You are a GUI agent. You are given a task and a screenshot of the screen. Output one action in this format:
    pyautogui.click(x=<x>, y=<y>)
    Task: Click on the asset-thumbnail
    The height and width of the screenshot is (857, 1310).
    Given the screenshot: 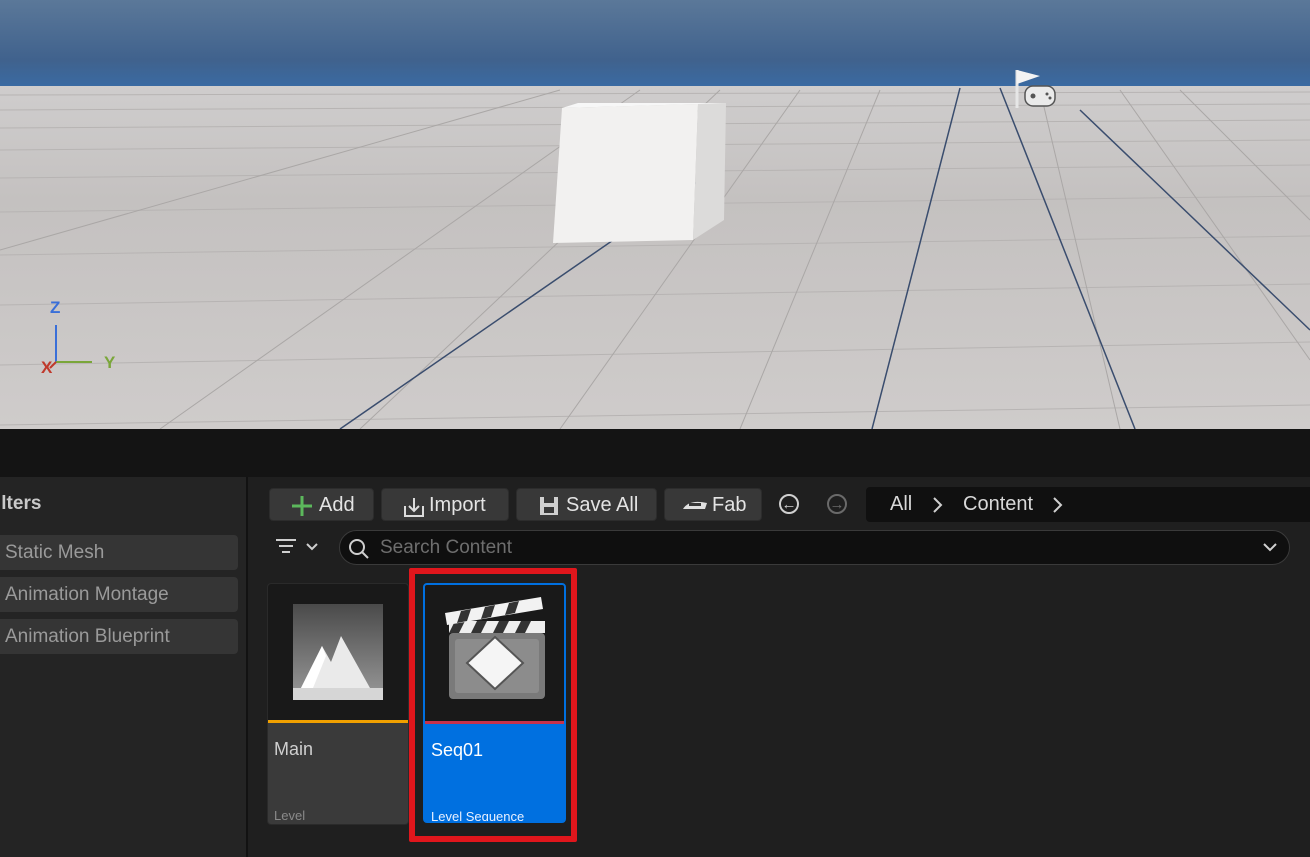 What is the action you would take?
    pyautogui.click(x=338, y=653)
    